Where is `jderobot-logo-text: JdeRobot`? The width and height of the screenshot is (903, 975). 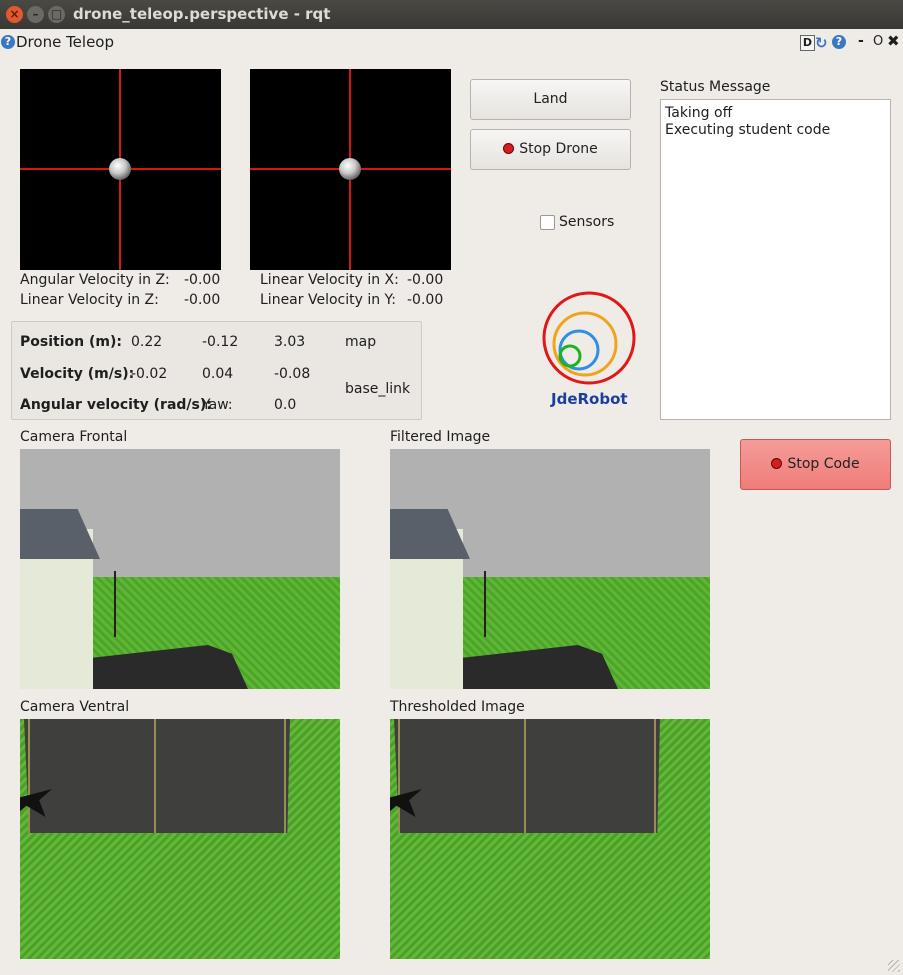
jderobot-logo-text: JdeRobot is located at coordinates (589, 399).